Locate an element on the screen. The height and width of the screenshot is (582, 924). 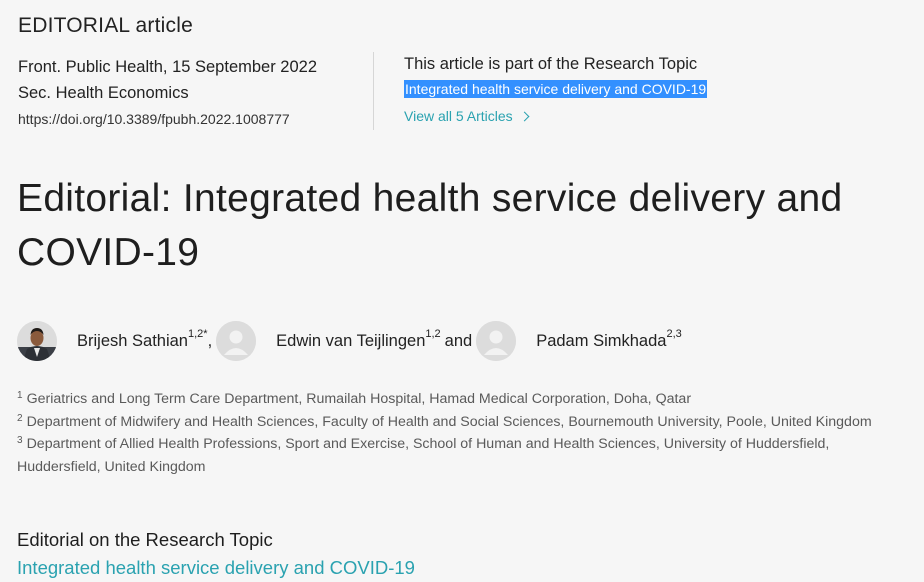
chevron-right-icon is located at coordinates (524, 116).